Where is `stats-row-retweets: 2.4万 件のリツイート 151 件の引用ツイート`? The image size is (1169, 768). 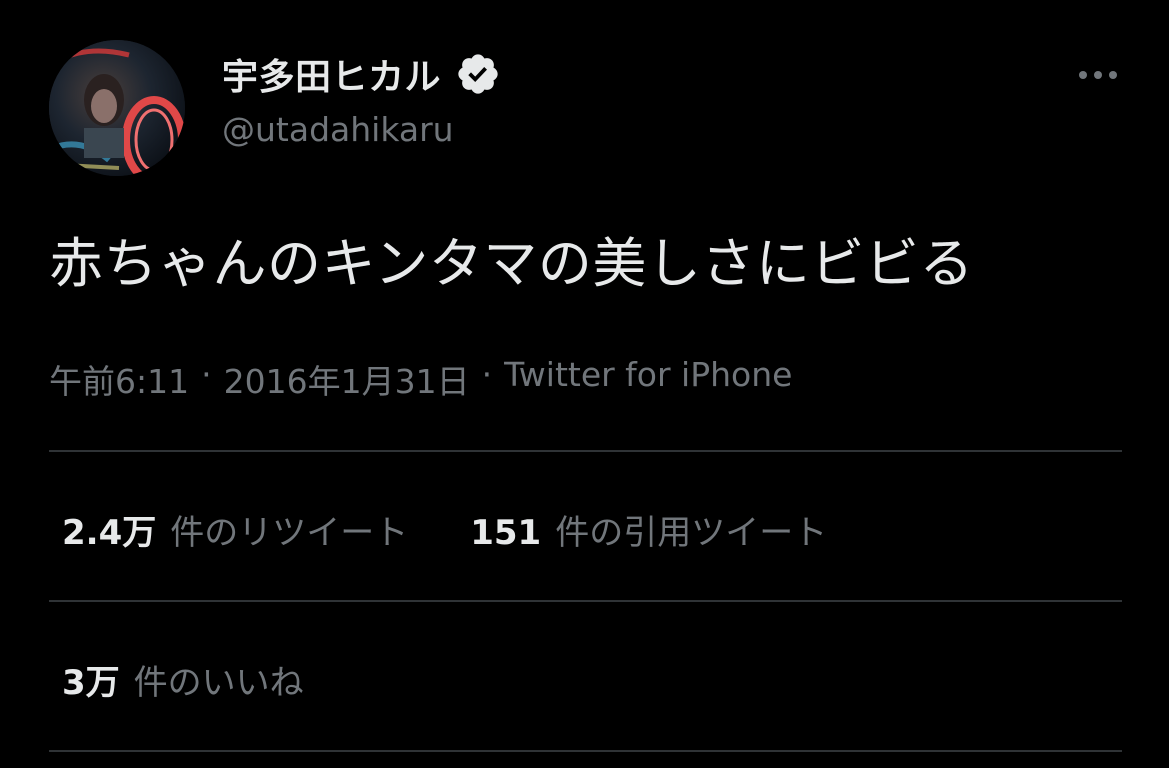 stats-row-retweets: 2.4万 件のリツイート 151 件の引用ツイート is located at coordinates (444, 529).